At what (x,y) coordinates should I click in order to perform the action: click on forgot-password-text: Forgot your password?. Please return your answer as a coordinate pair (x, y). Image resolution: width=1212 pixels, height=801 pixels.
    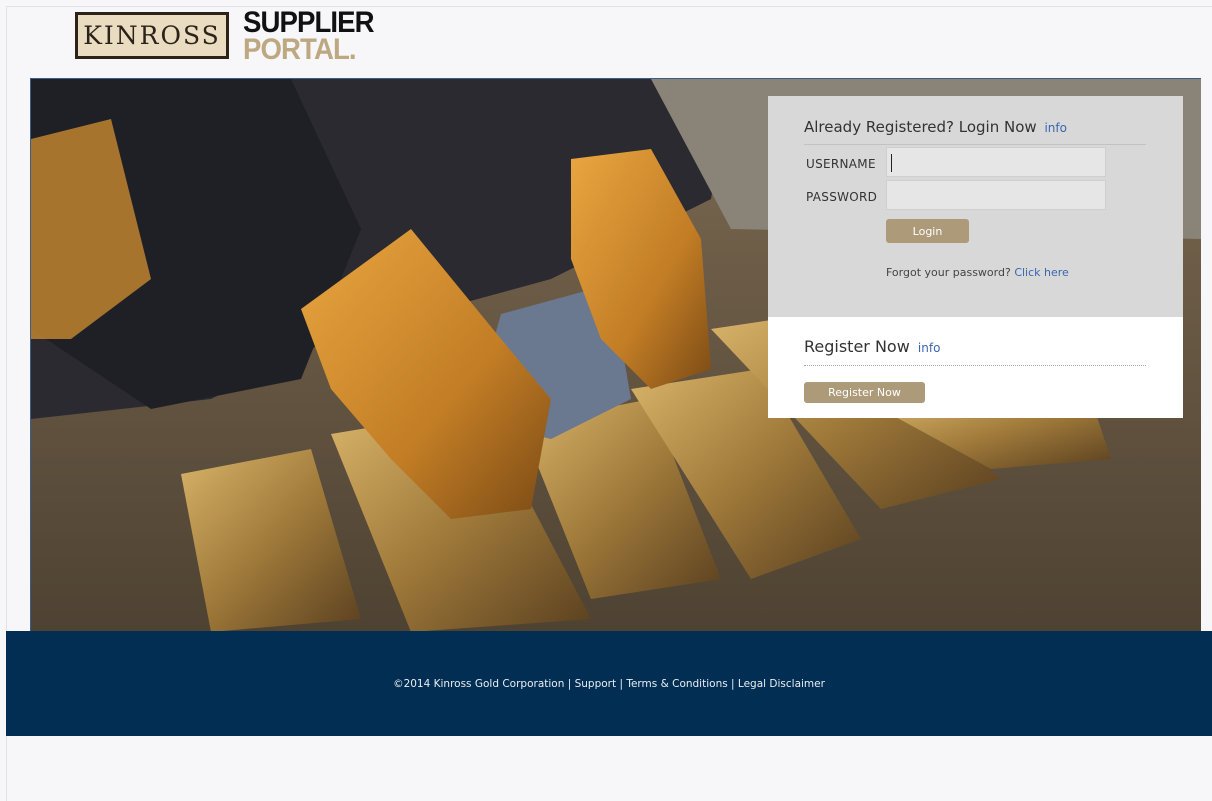
    Looking at the image, I should click on (948, 272).